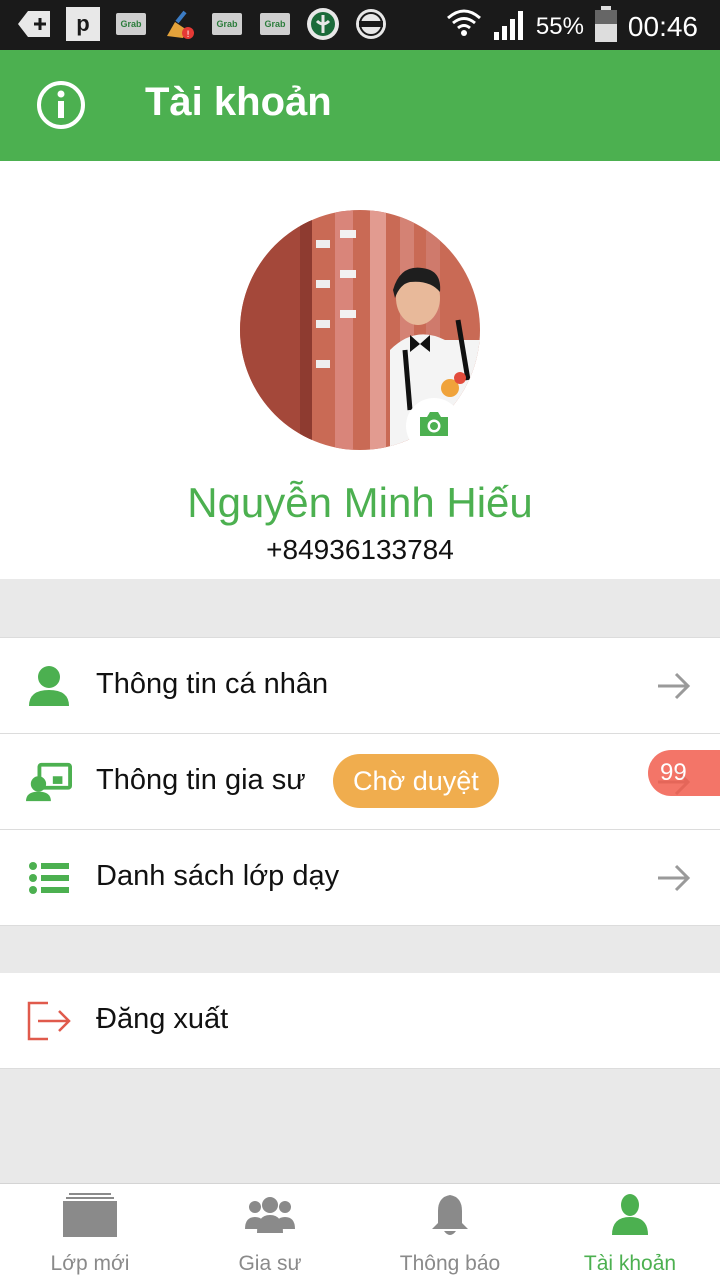 This screenshot has width=720, height=1281. Describe the element at coordinates (270, 1215) in the screenshot. I see `tutors-icon` at that location.